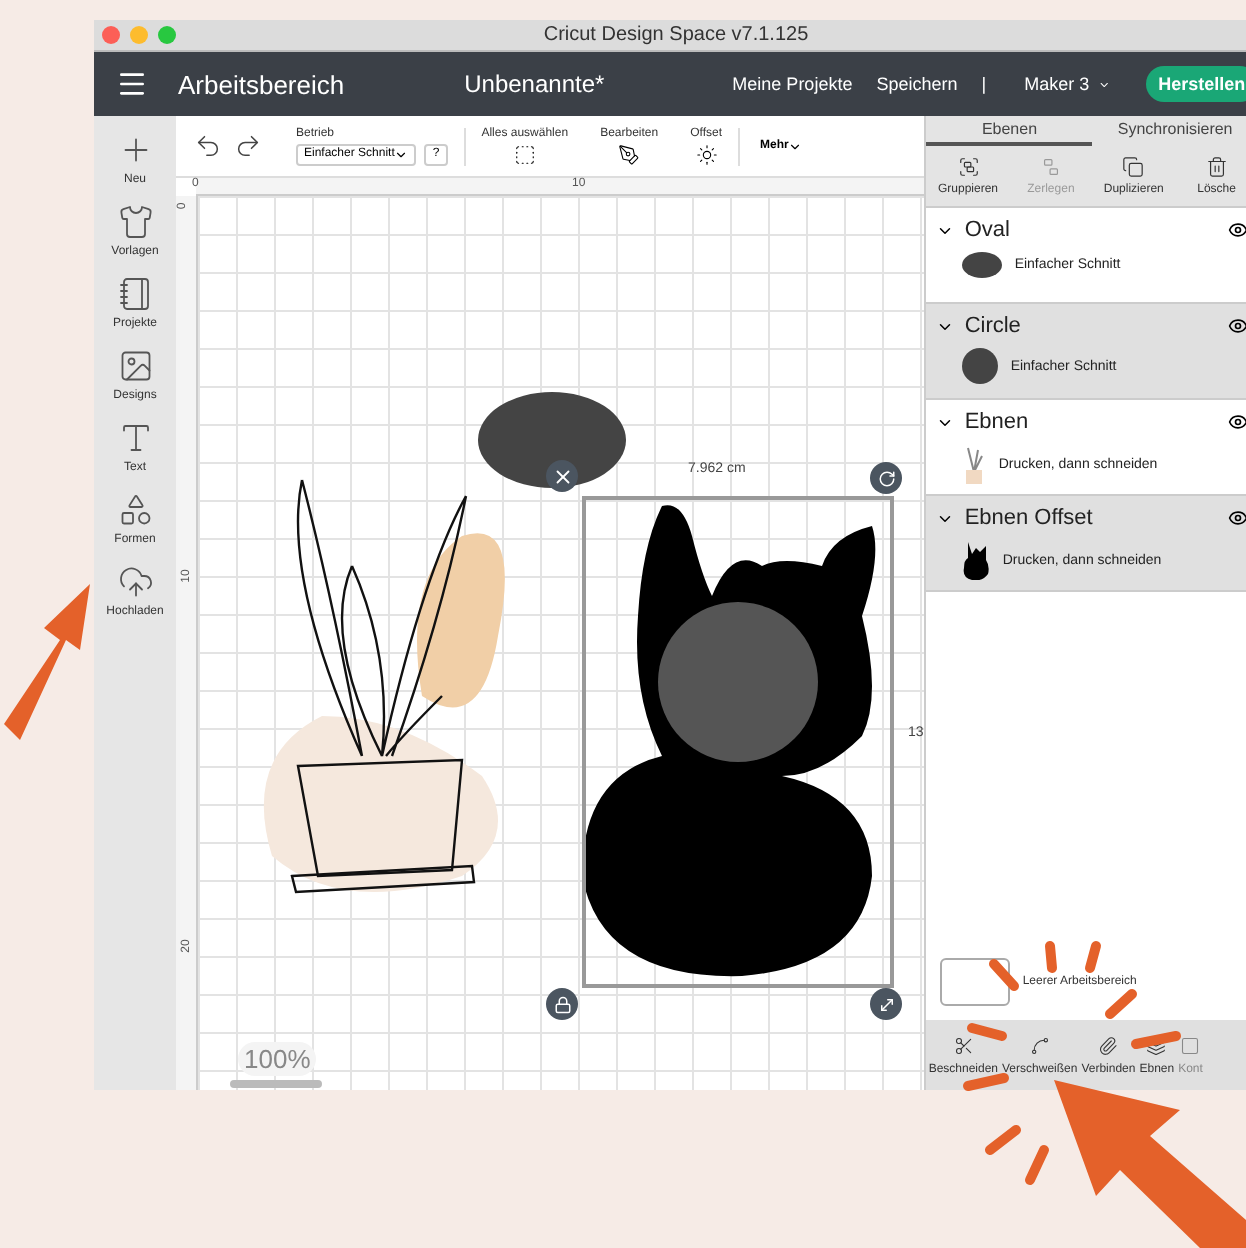  What do you see at coordinates (886, 478) in the screenshot?
I see `rotate-icon` at bounding box center [886, 478].